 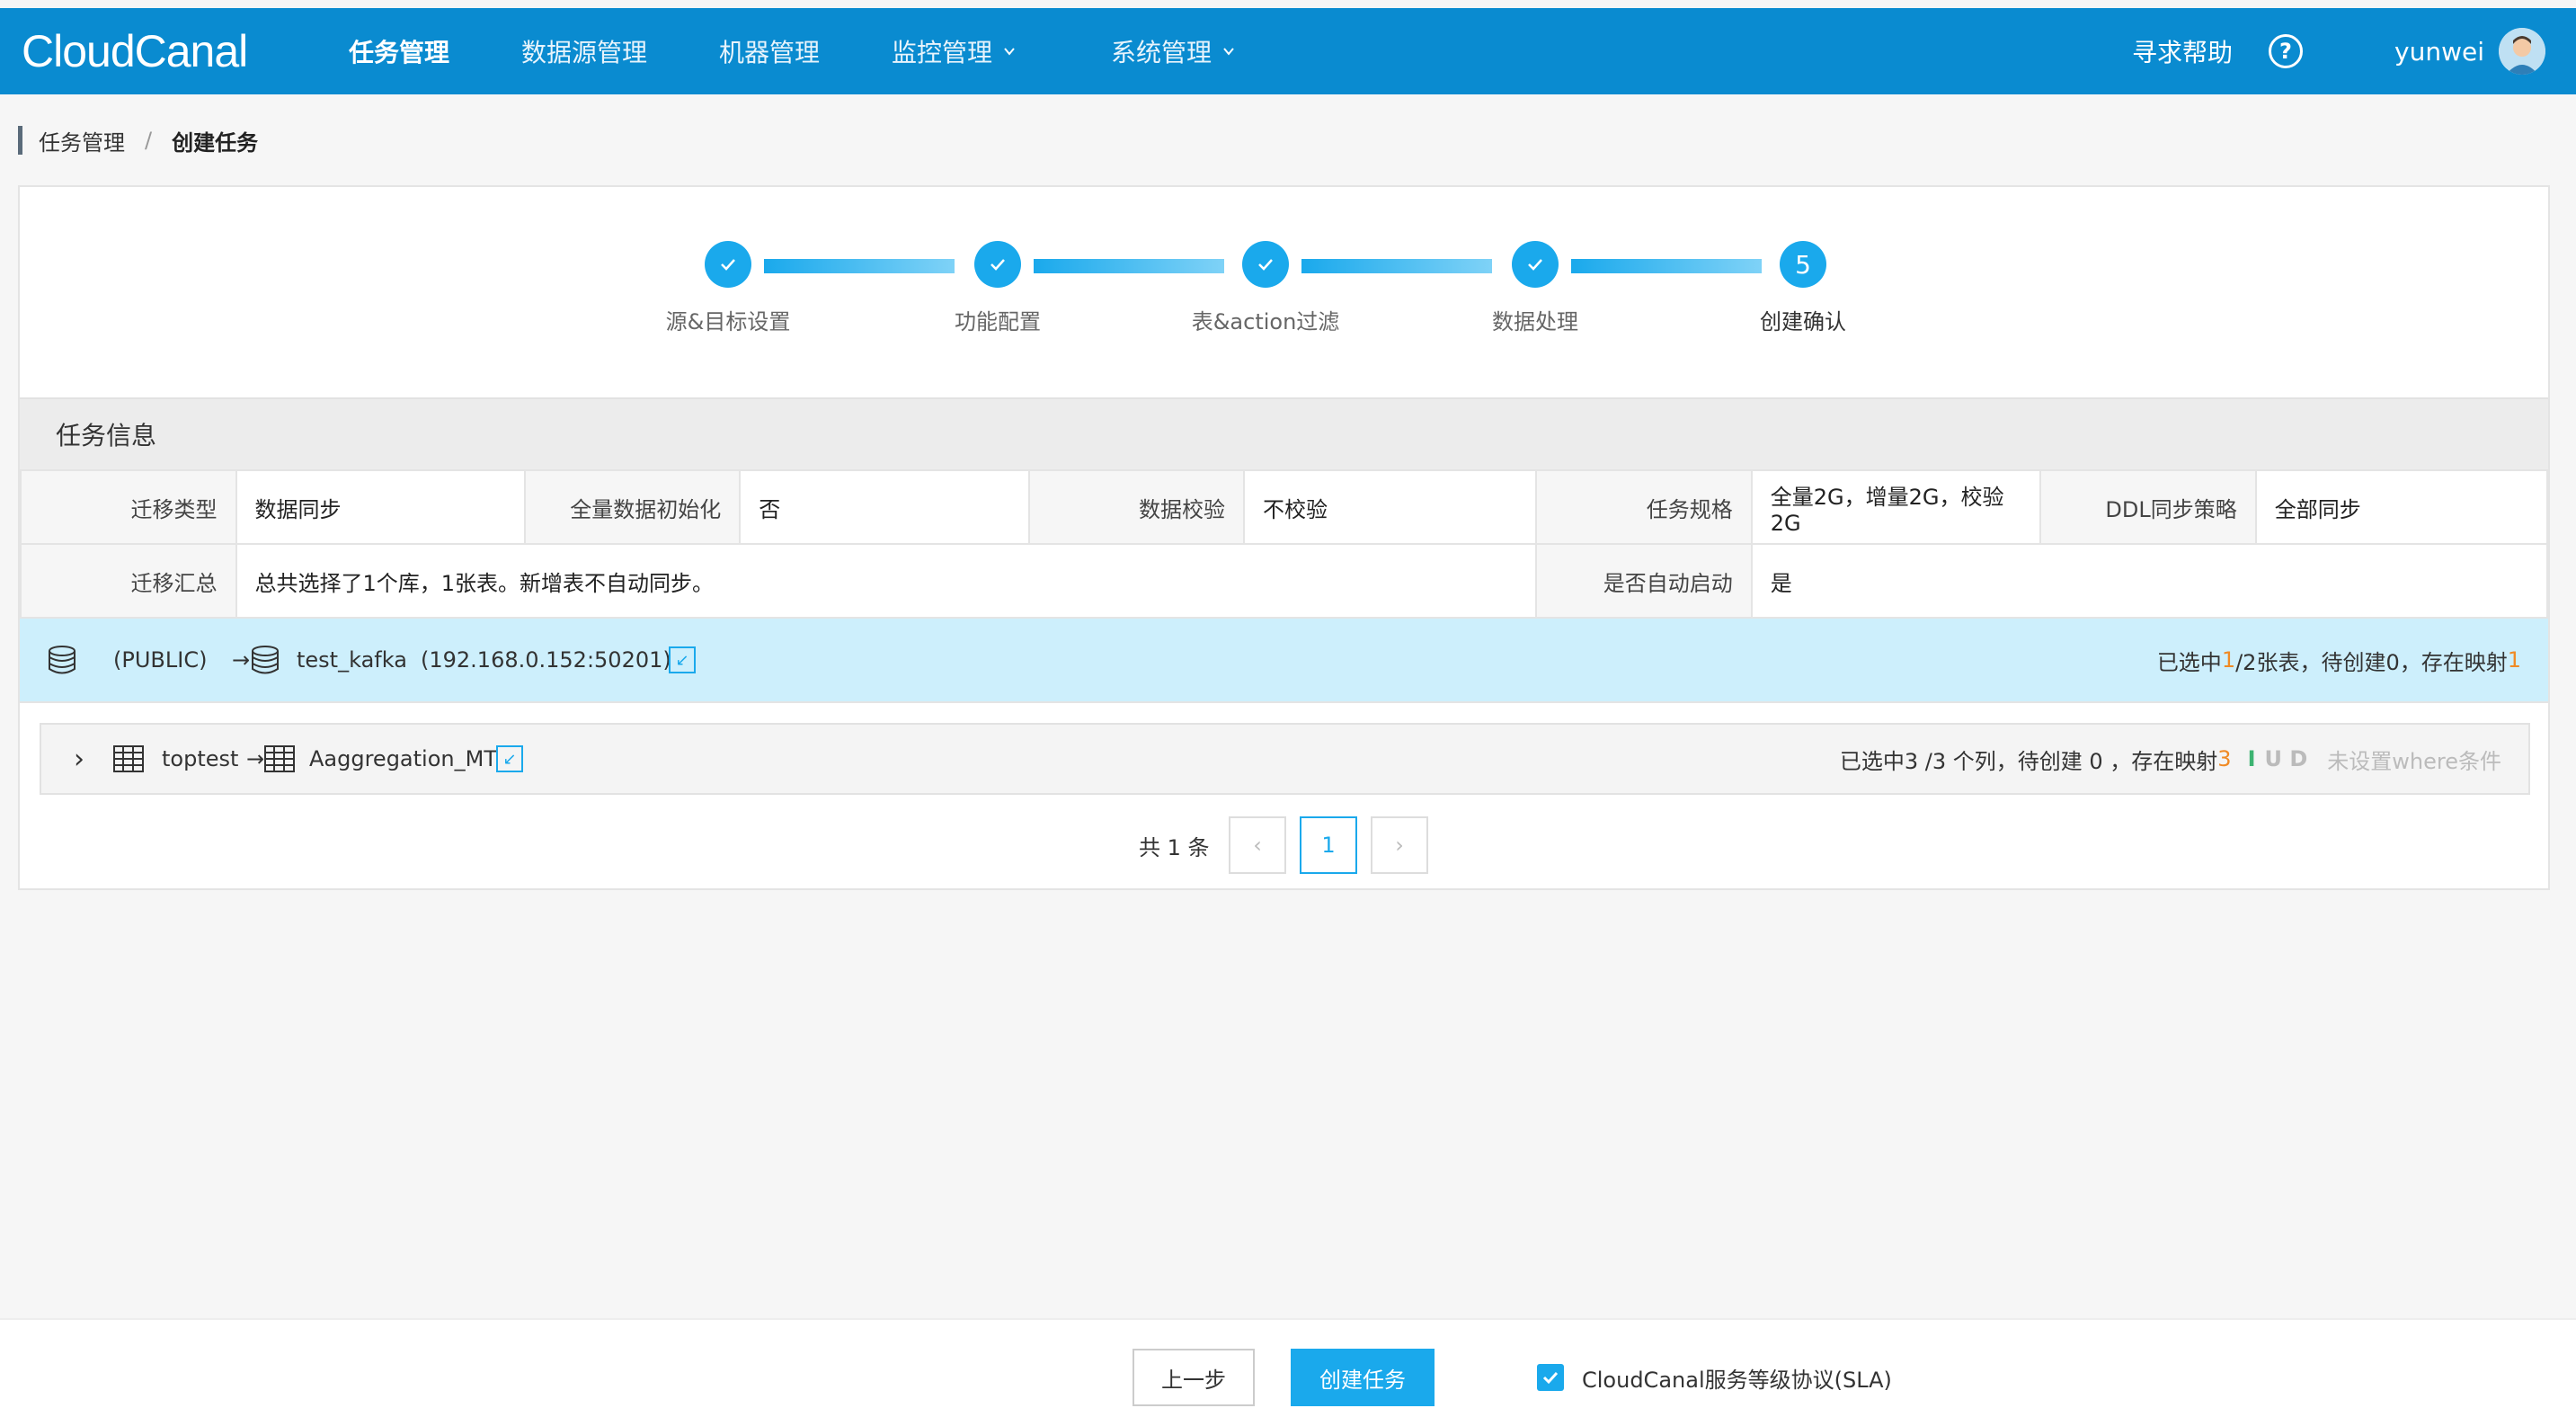 I want to click on task-spec-value: 全量2G，增量2G，校验2G, so click(x=1896, y=507).